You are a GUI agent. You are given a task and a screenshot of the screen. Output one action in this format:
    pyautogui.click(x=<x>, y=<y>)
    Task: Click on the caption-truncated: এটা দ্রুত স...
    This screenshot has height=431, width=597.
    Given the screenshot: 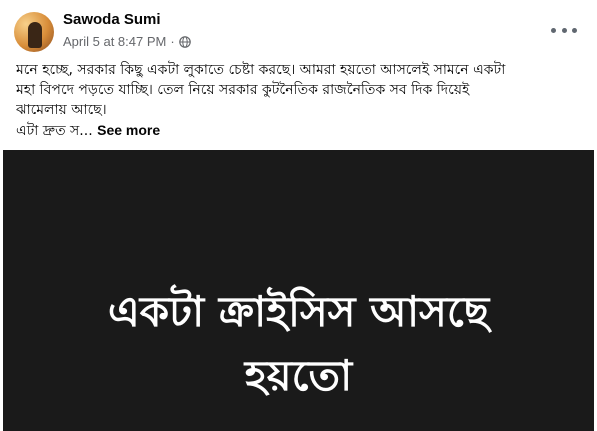 What is the action you would take?
    pyautogui.click(x=54, y=131)
    